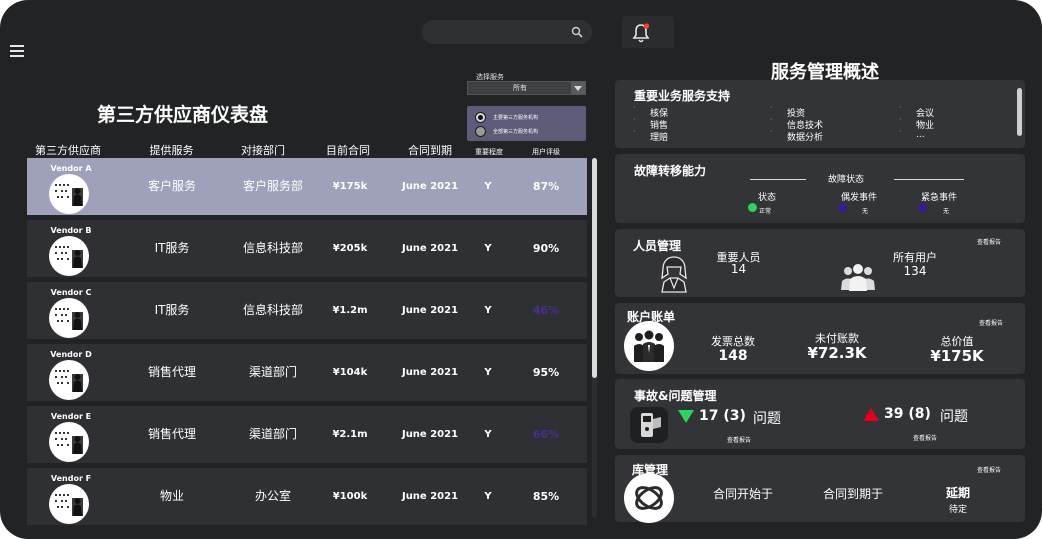  What do you see at coordinates (307, 496) in the screenshot?
I see `vendor-row: Vendor F 物业 办公室 ¥100k June 2021 Y 85%` at bounding box center [307, 496].